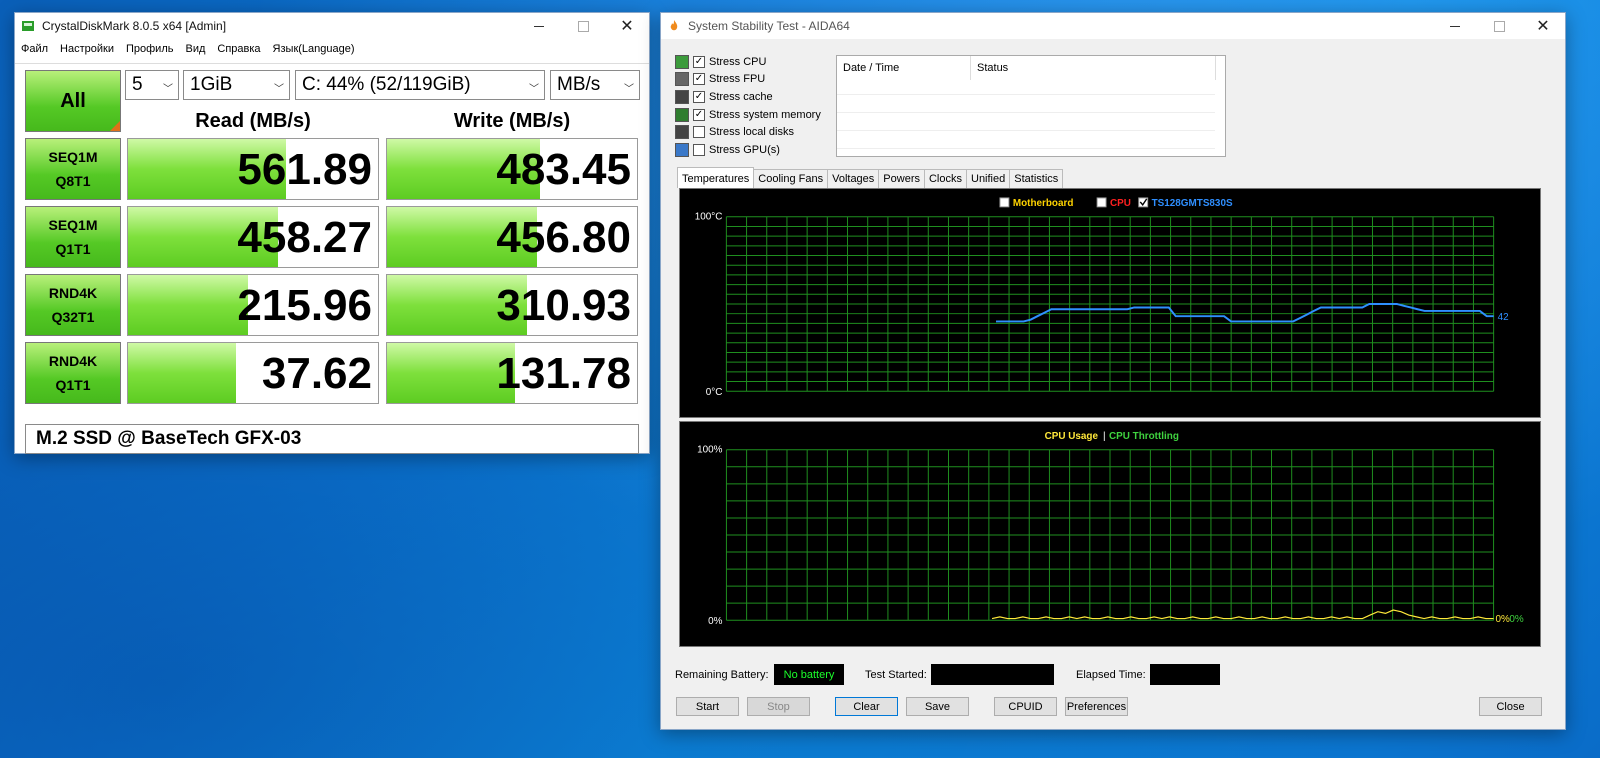  I want to click on read-result-cell: 37.62, so click(253, 373).